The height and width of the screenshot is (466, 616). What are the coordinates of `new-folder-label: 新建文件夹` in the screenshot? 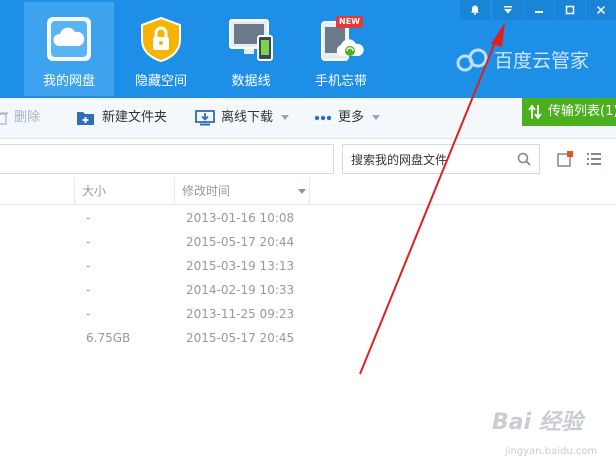 It's located at (135, 117).